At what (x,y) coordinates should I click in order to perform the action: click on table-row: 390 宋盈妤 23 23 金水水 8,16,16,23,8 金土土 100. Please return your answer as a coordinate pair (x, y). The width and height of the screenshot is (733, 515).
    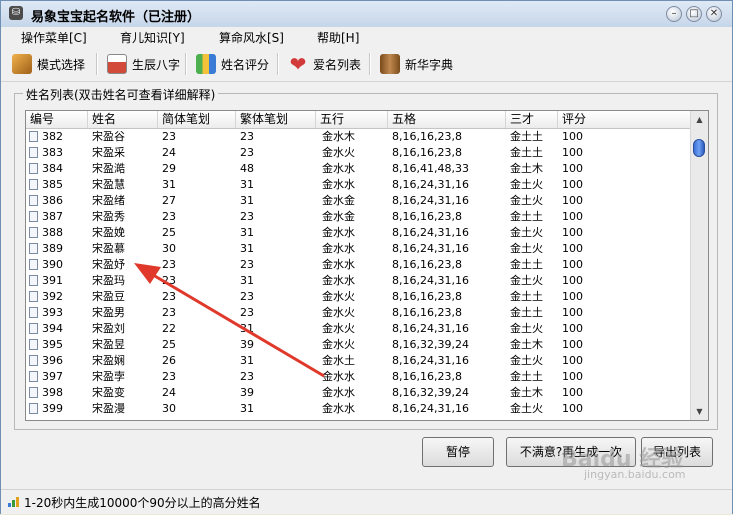
    Looking at the image, I should click on (359, 265).